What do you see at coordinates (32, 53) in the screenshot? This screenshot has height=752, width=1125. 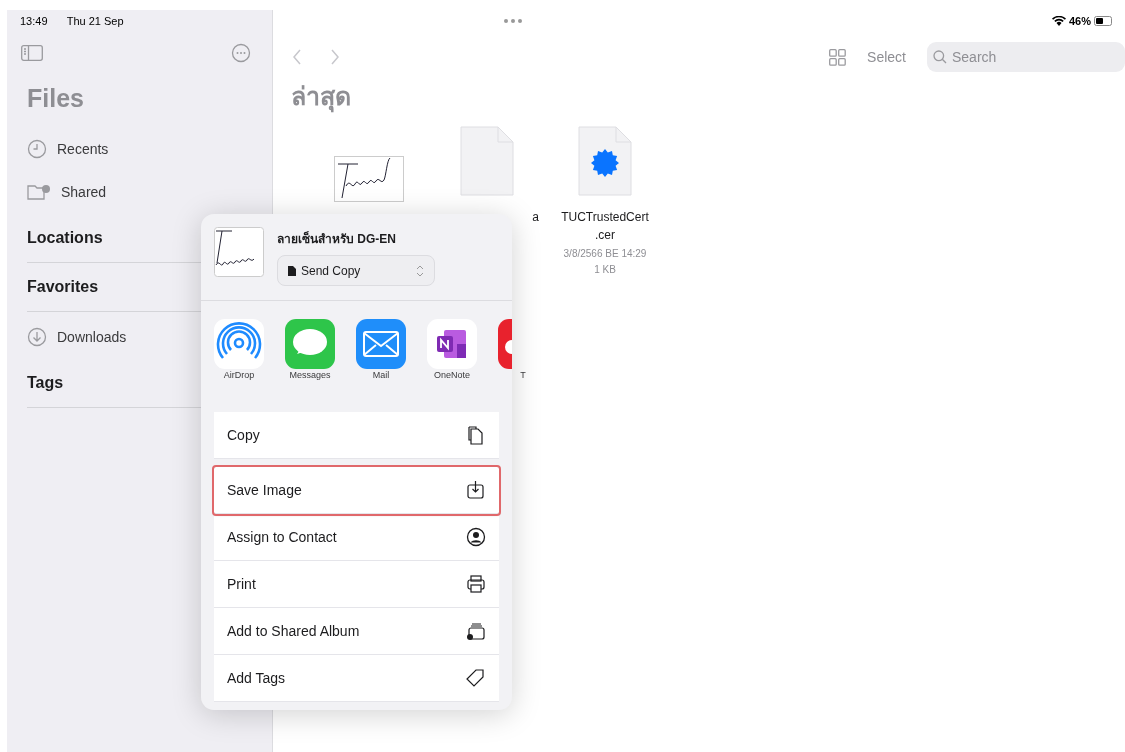 I see `sidebar-toggle-icon` at bounding box center [32, 53].